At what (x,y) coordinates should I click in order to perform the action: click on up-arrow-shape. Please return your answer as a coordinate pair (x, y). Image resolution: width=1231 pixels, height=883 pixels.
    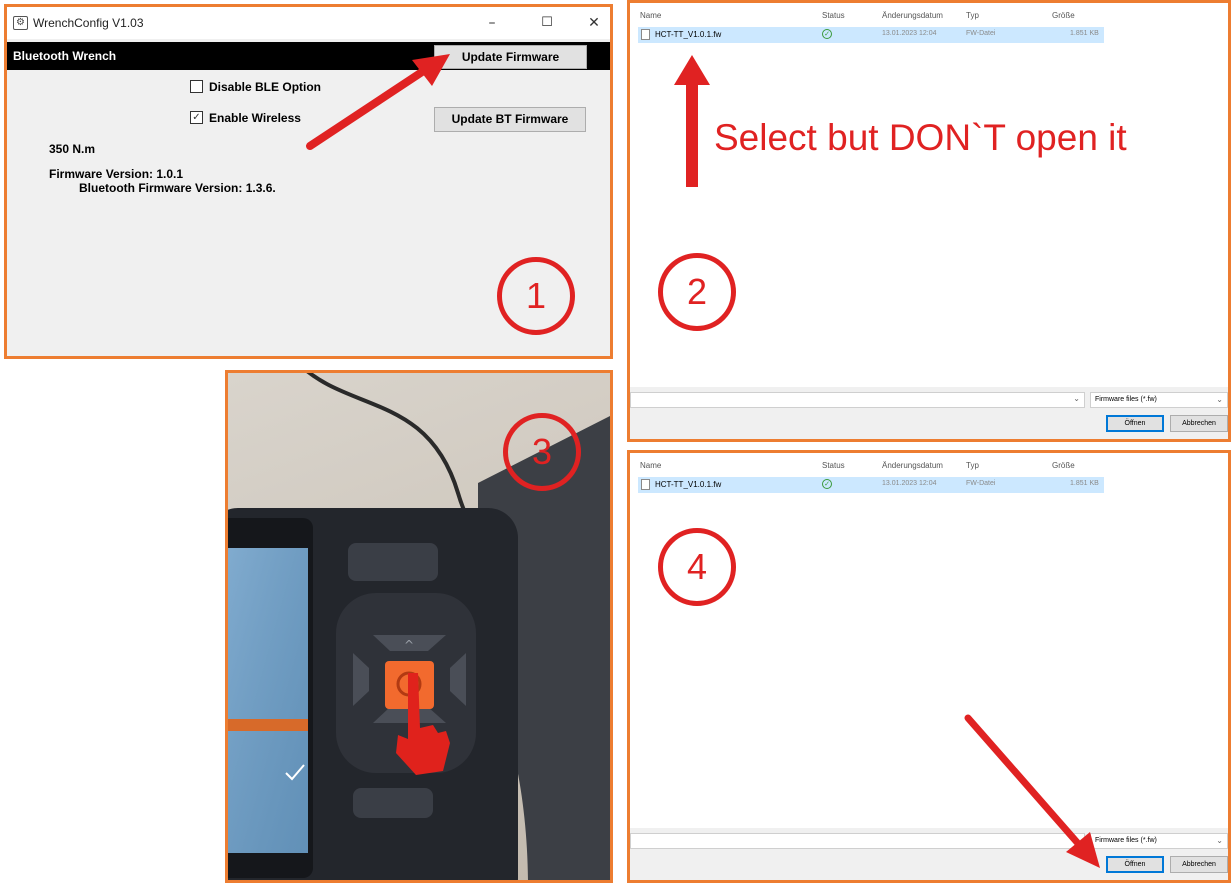
    Looking at the image, I should click on (692, 121).